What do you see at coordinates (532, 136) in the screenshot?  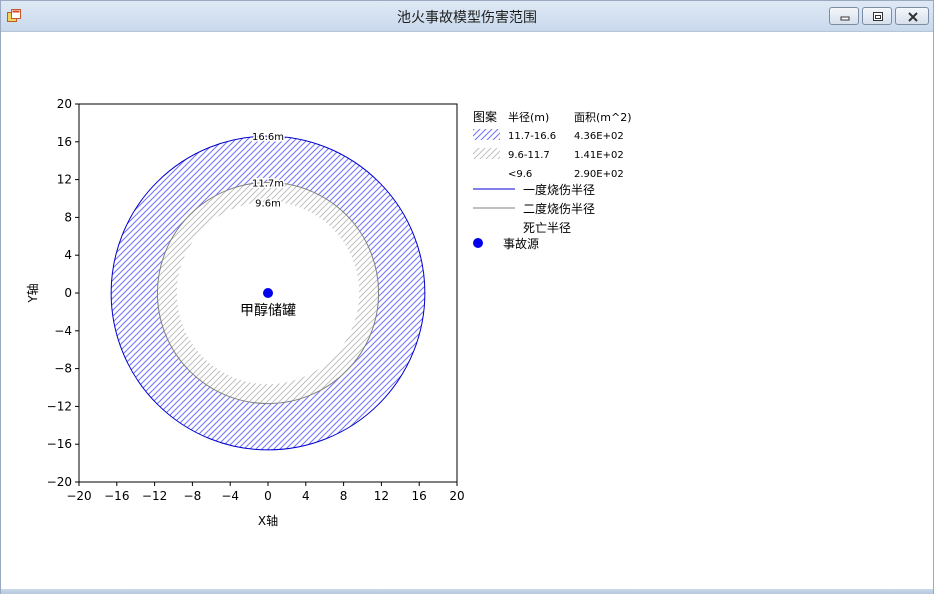 I see `legend-radius-0: 11.7-16.6` at bounding box center [532, 136].